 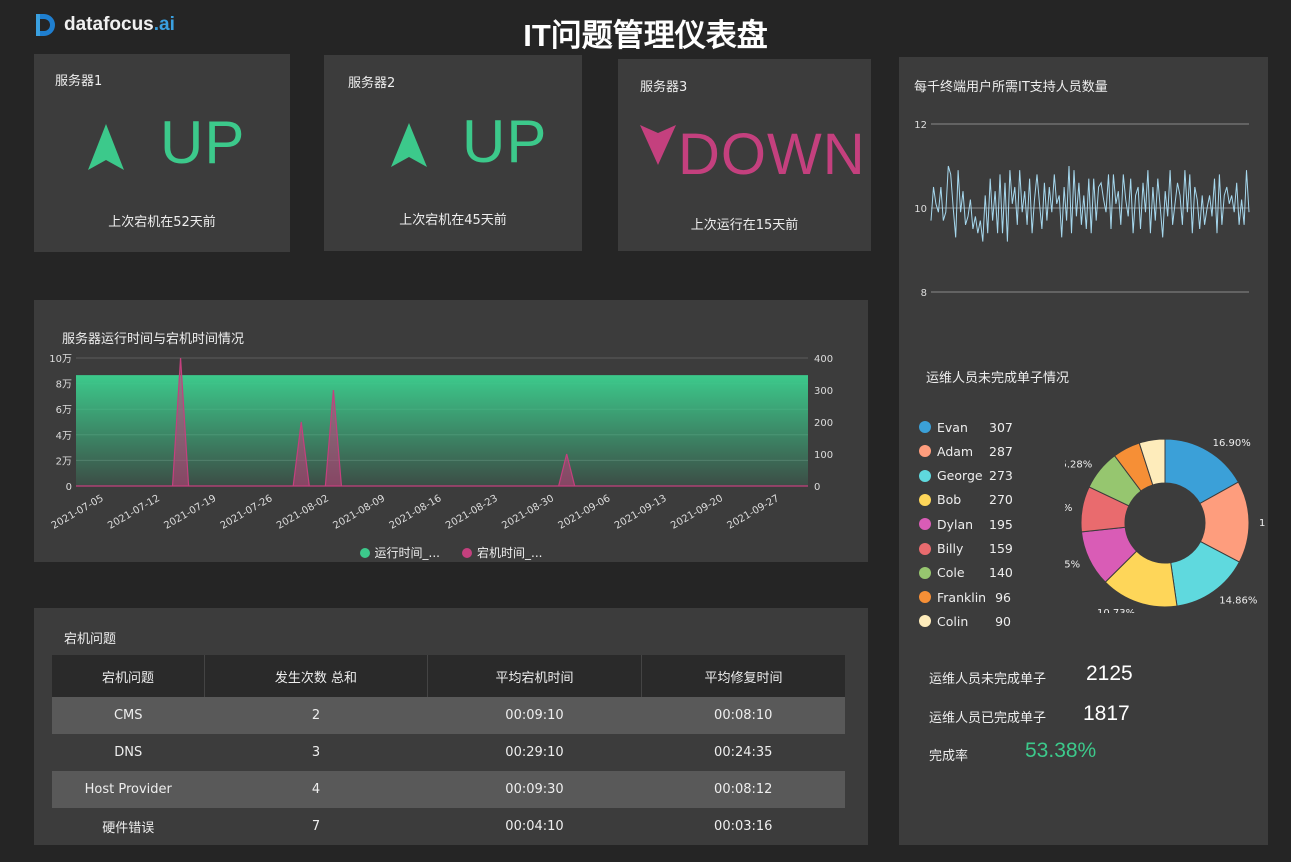 What do you see at coordinates (772, 154) in the screenshot?
I see `server-status: DOWN` at bounding box center [772, 154].